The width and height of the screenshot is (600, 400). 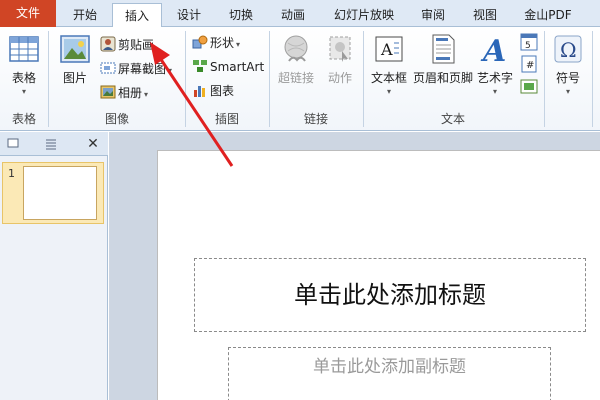 I want to click on object-icon, so click(x=529, y=86).